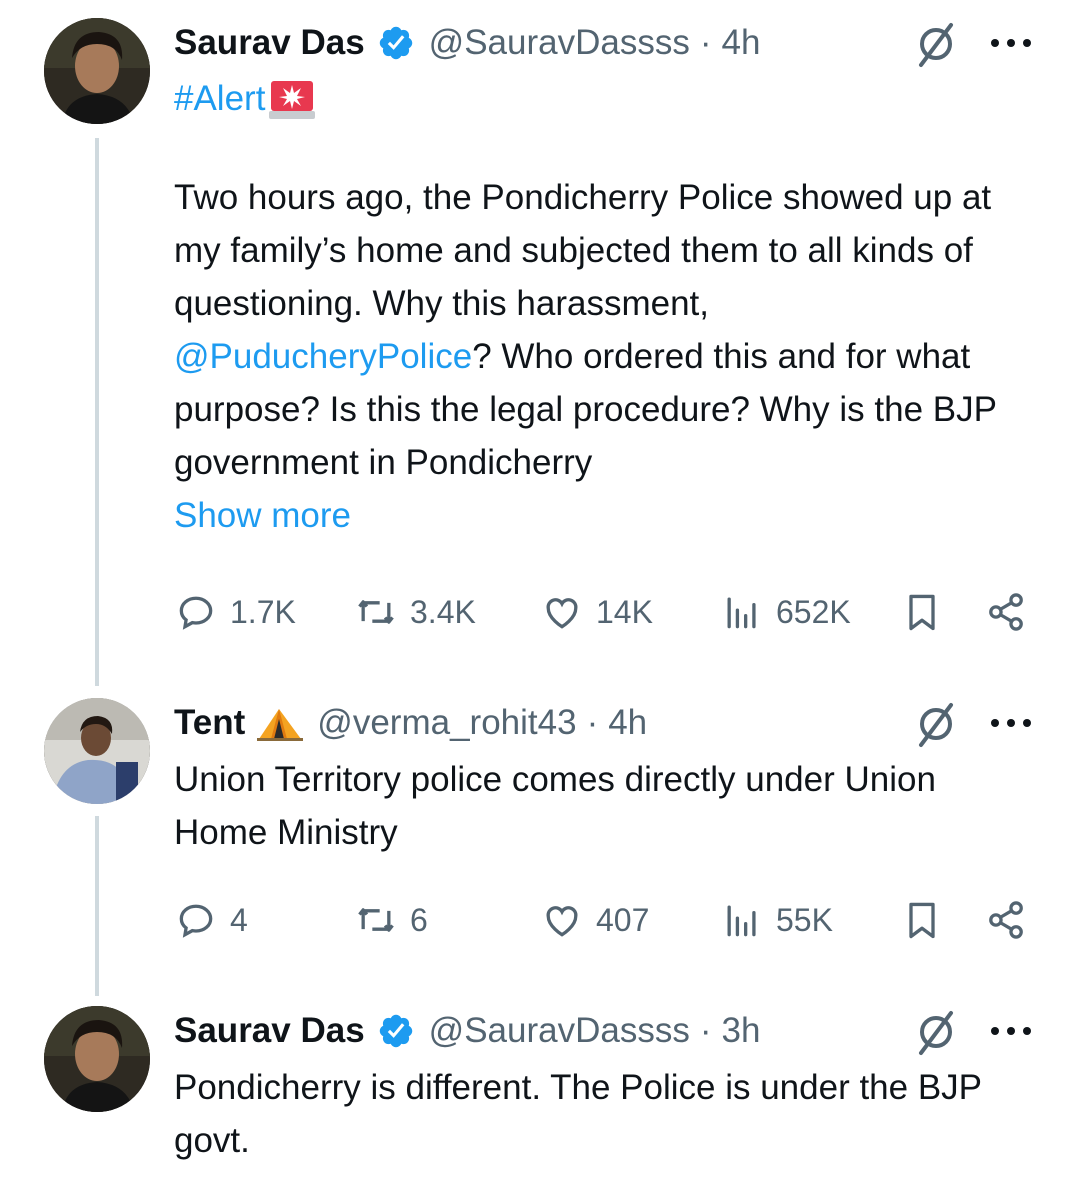 Image resolution: width=1075 pixels, height=1200 pixels. I want to click on repost-count: 6, so click(419, 919).